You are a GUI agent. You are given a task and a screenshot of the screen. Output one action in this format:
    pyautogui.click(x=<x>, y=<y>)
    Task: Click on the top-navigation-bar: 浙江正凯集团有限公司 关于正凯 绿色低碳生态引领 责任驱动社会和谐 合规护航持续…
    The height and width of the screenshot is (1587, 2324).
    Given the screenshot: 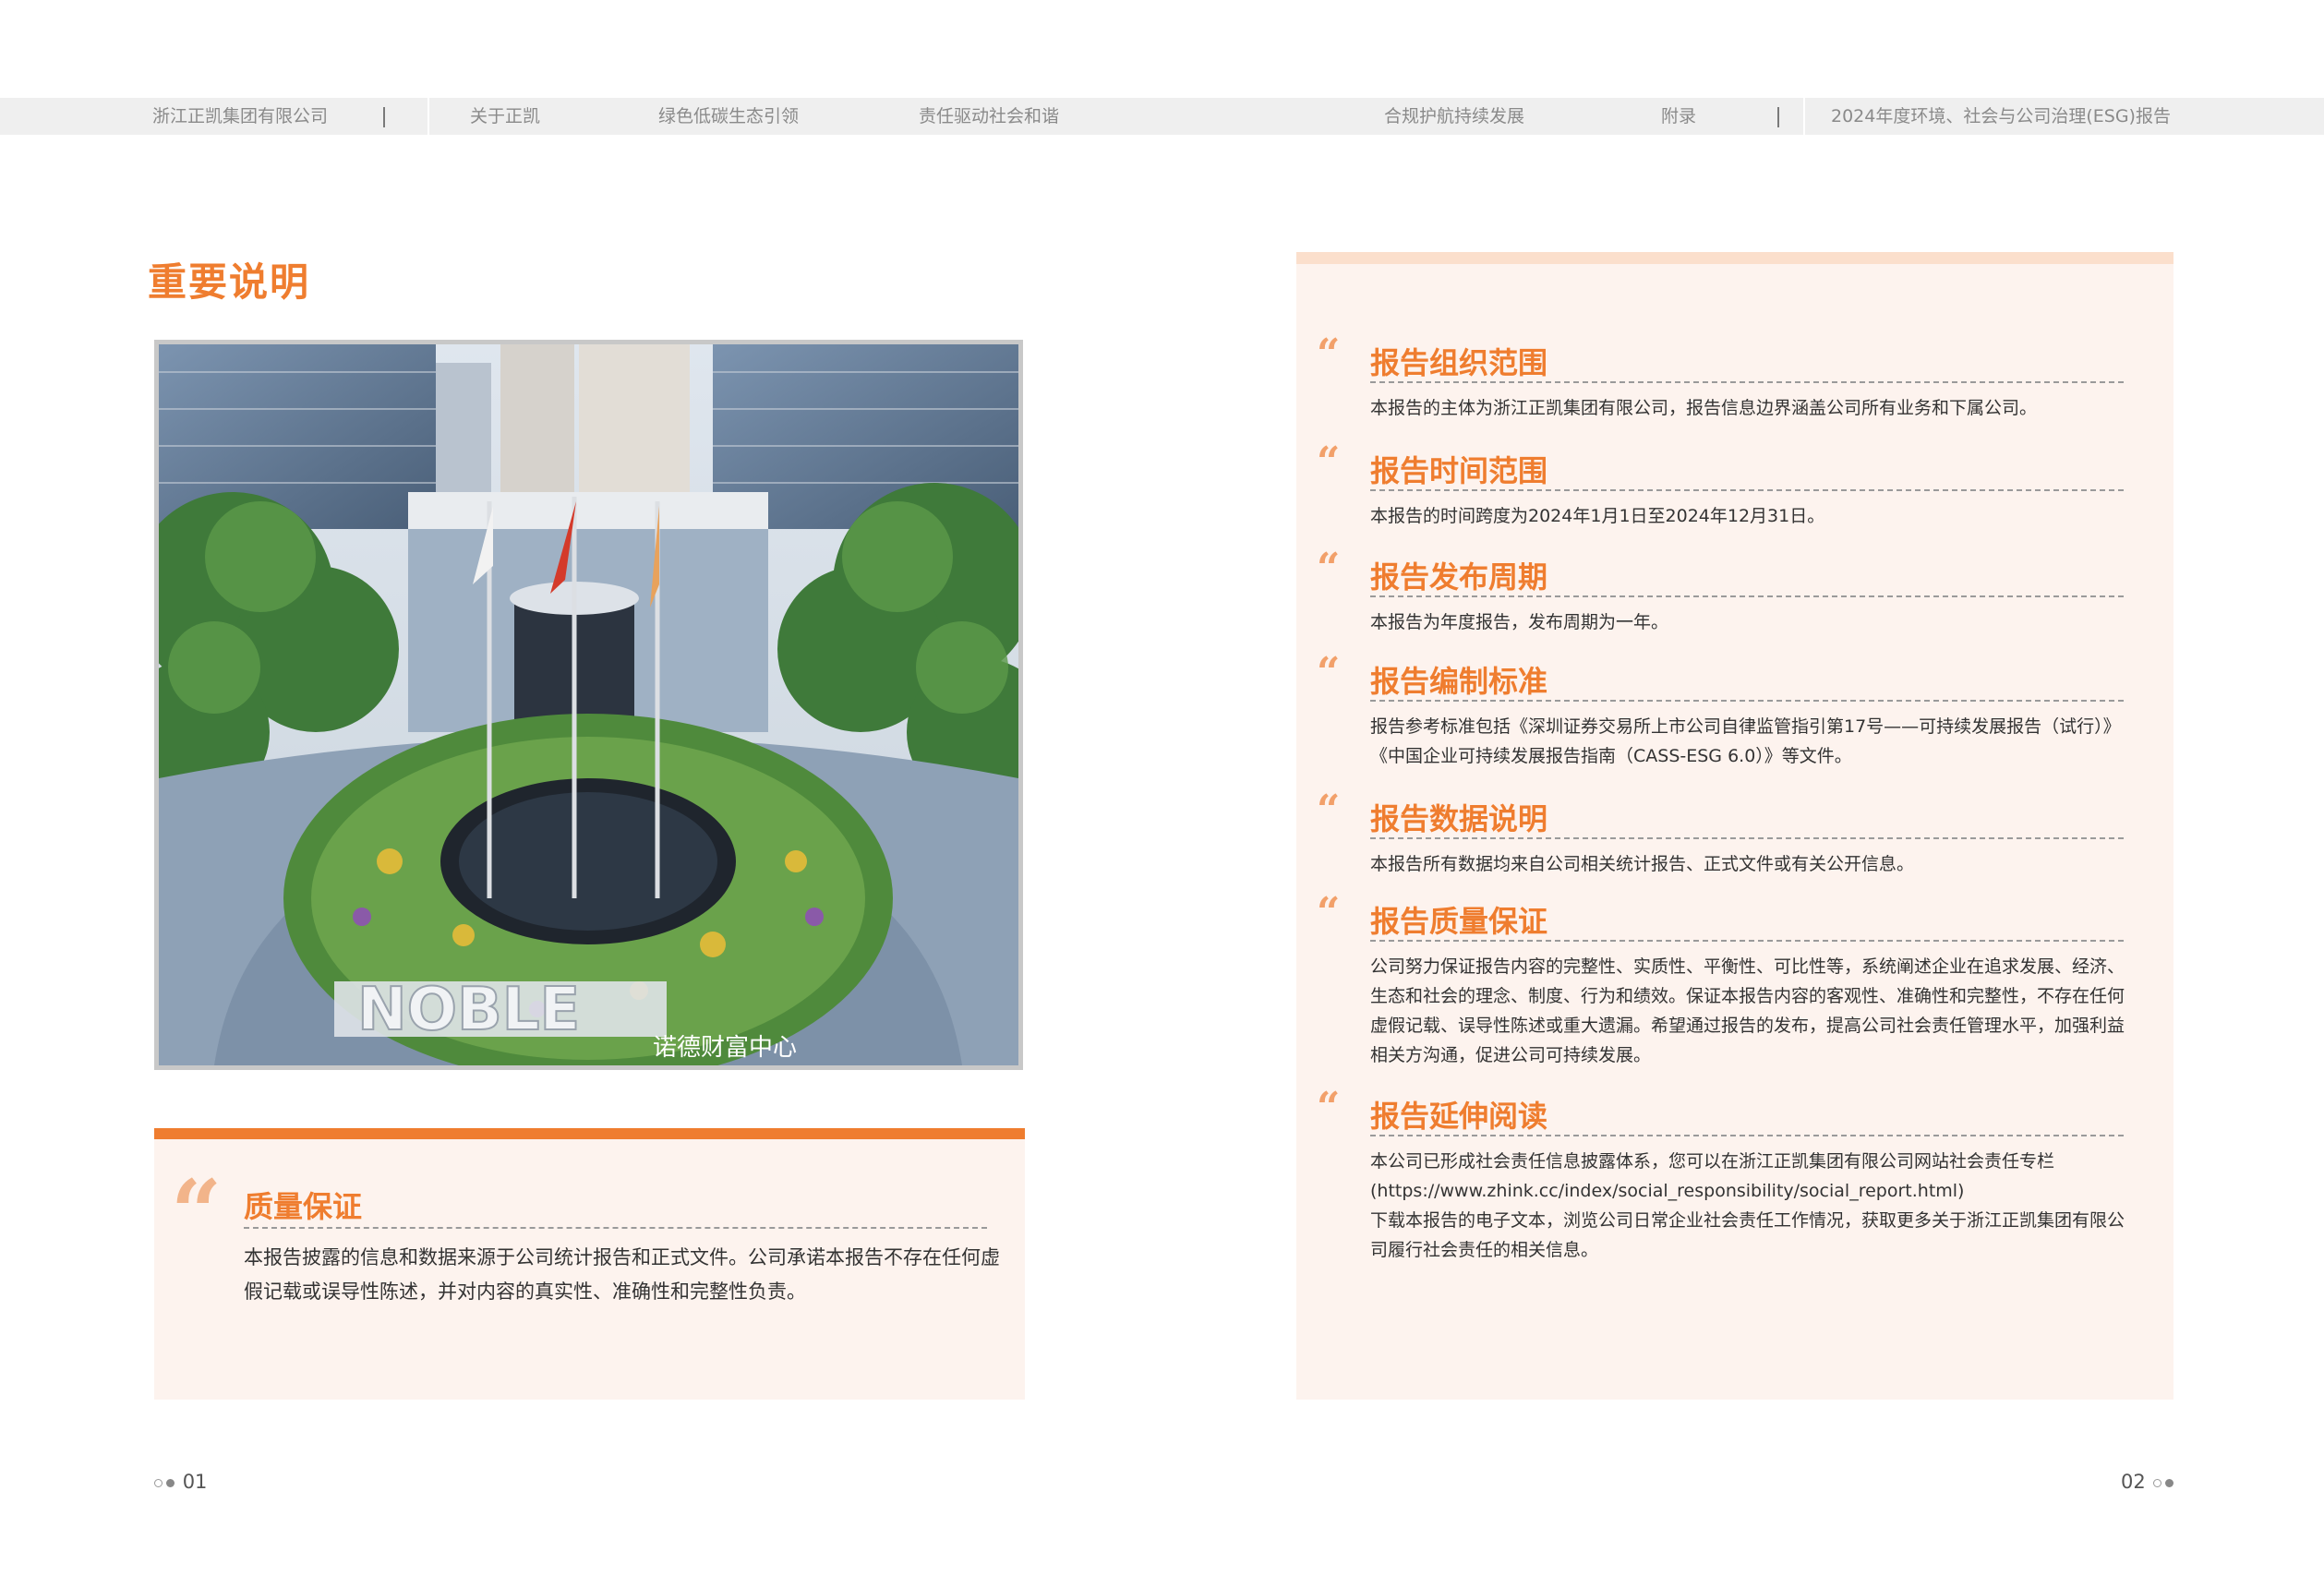 What is the action you would take?
    pyautogui.click(x=1162, y=116)
    